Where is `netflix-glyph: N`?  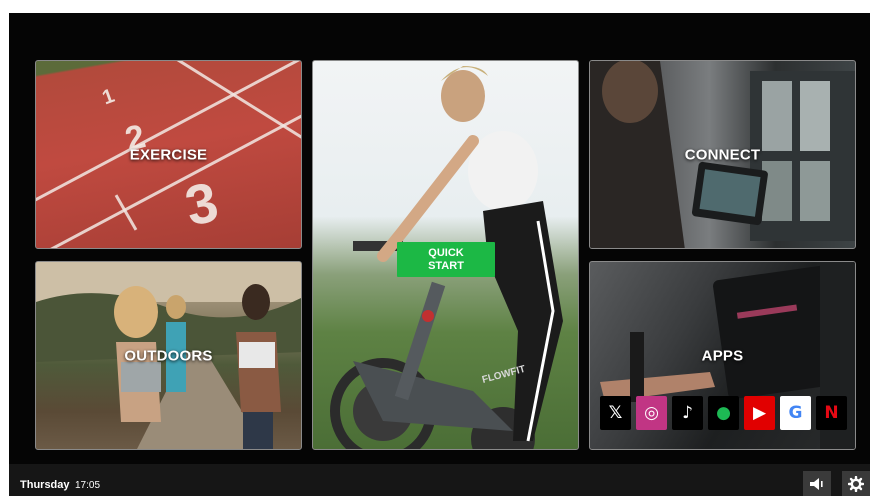 netflix-glyph: N is located at coordinates (831, 413).